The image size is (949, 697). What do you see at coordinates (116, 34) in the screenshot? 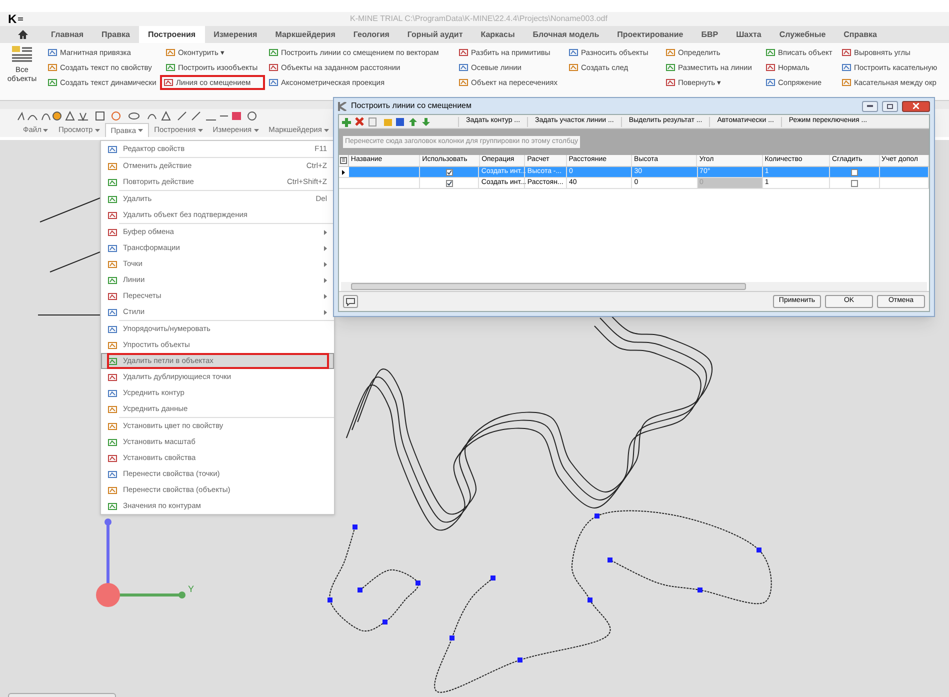
I see `ribbon-tab: Правка` at bounding box center [116, 34].